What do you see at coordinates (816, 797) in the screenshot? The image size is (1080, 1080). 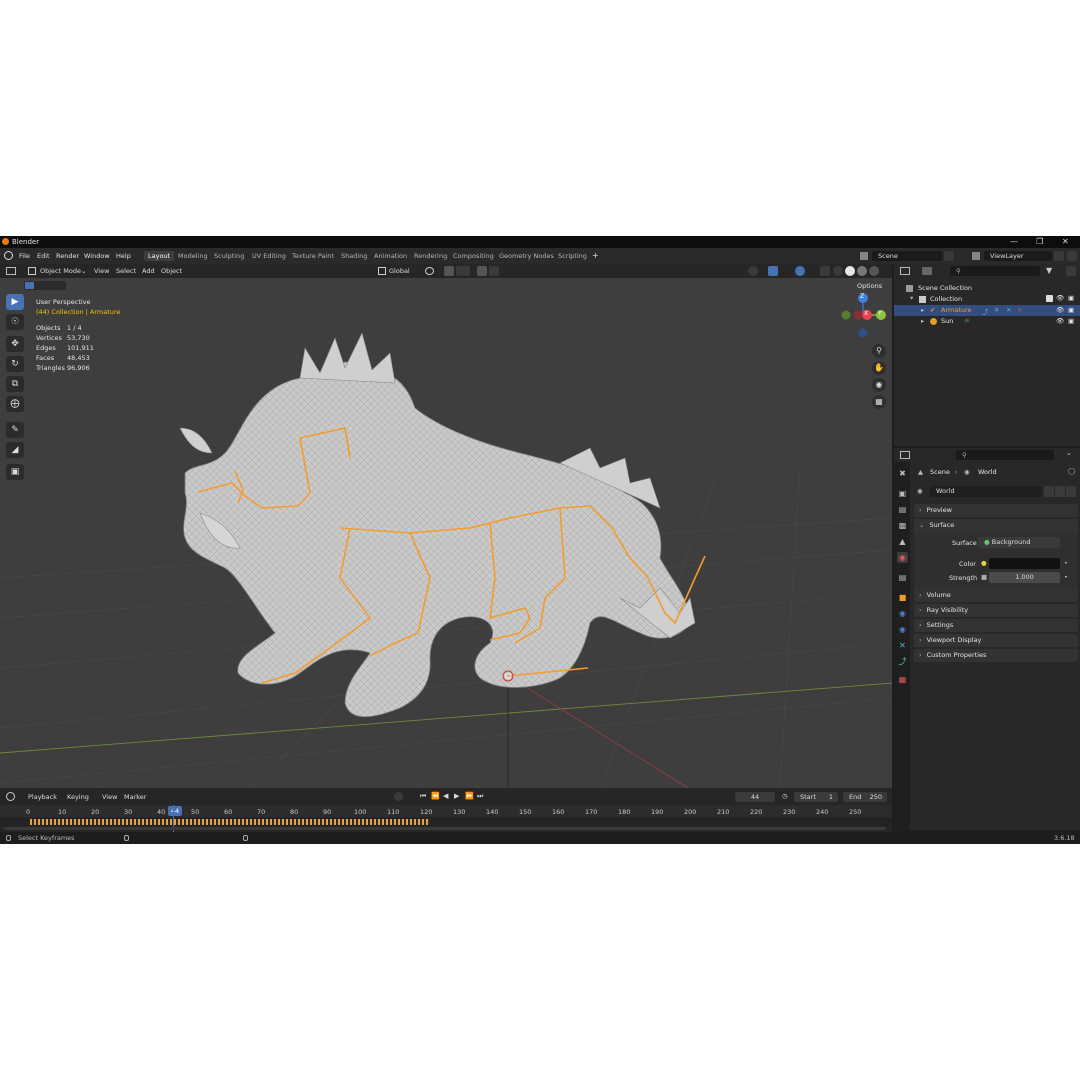 I see `start-frame-field: Start 1` at bounding box center [816, 797].